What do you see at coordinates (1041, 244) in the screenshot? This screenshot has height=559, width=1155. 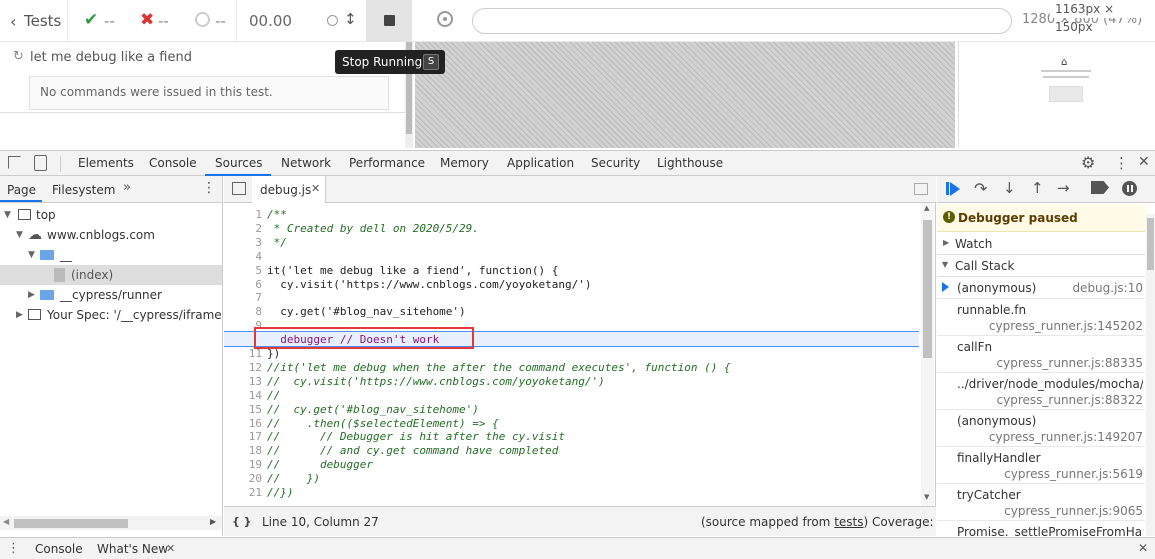 I see `watch-section: ▶ Watch` at bounding box center [1041, 244].